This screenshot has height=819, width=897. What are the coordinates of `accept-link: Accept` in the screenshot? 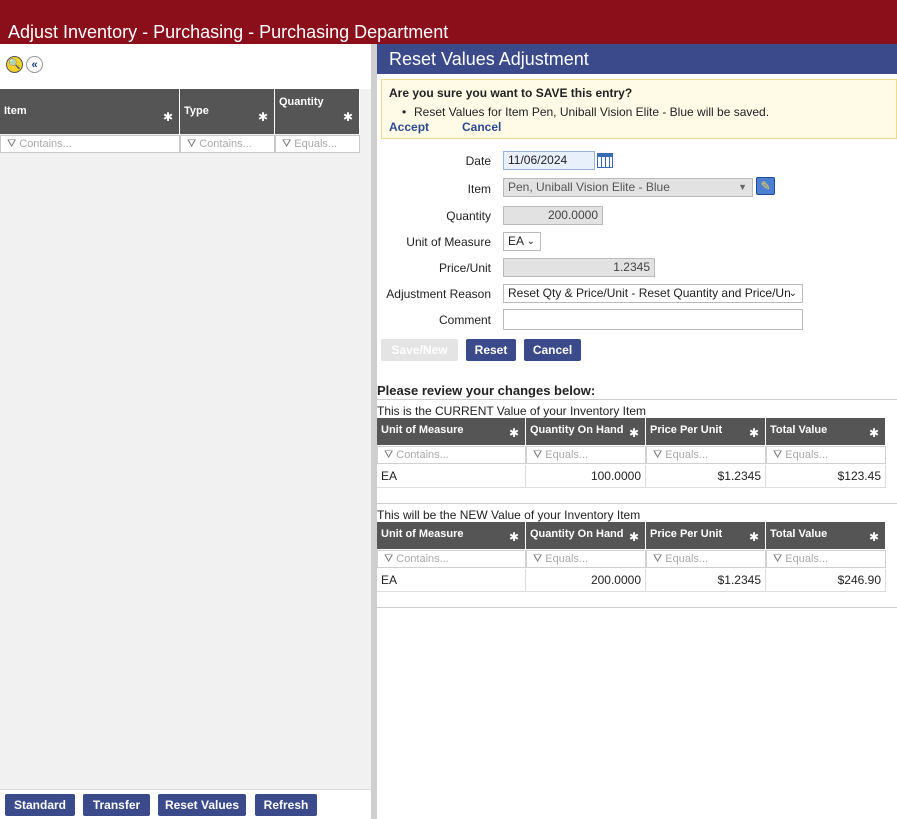 It's located at (409, 127).